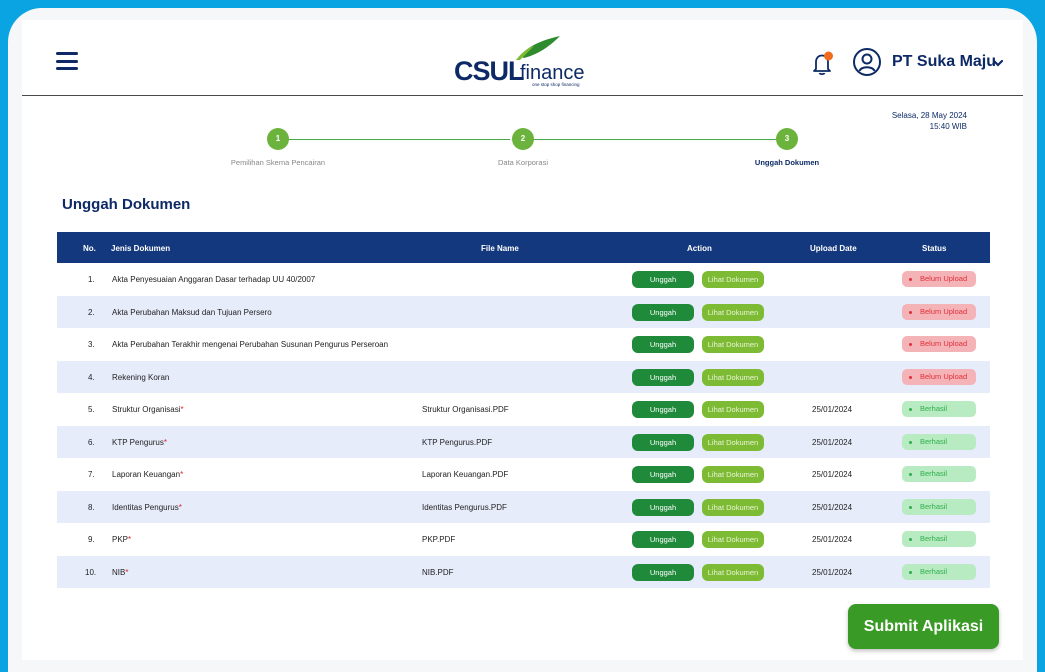 This screenshot has width=1045, height=672. I want to click on menu-icon, so click(67, 61).